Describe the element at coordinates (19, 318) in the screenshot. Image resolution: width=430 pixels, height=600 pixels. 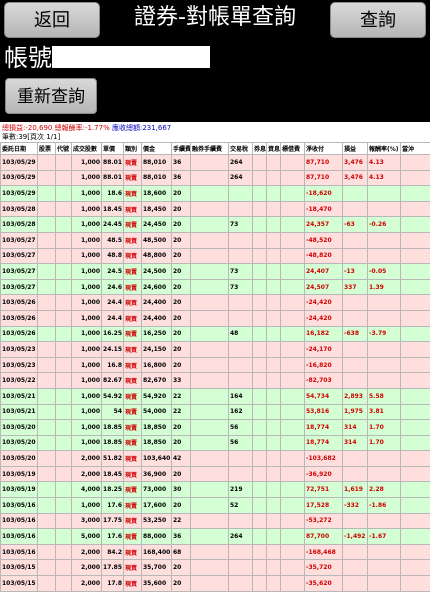
I see `cell-date: 103/05/26` at that location.